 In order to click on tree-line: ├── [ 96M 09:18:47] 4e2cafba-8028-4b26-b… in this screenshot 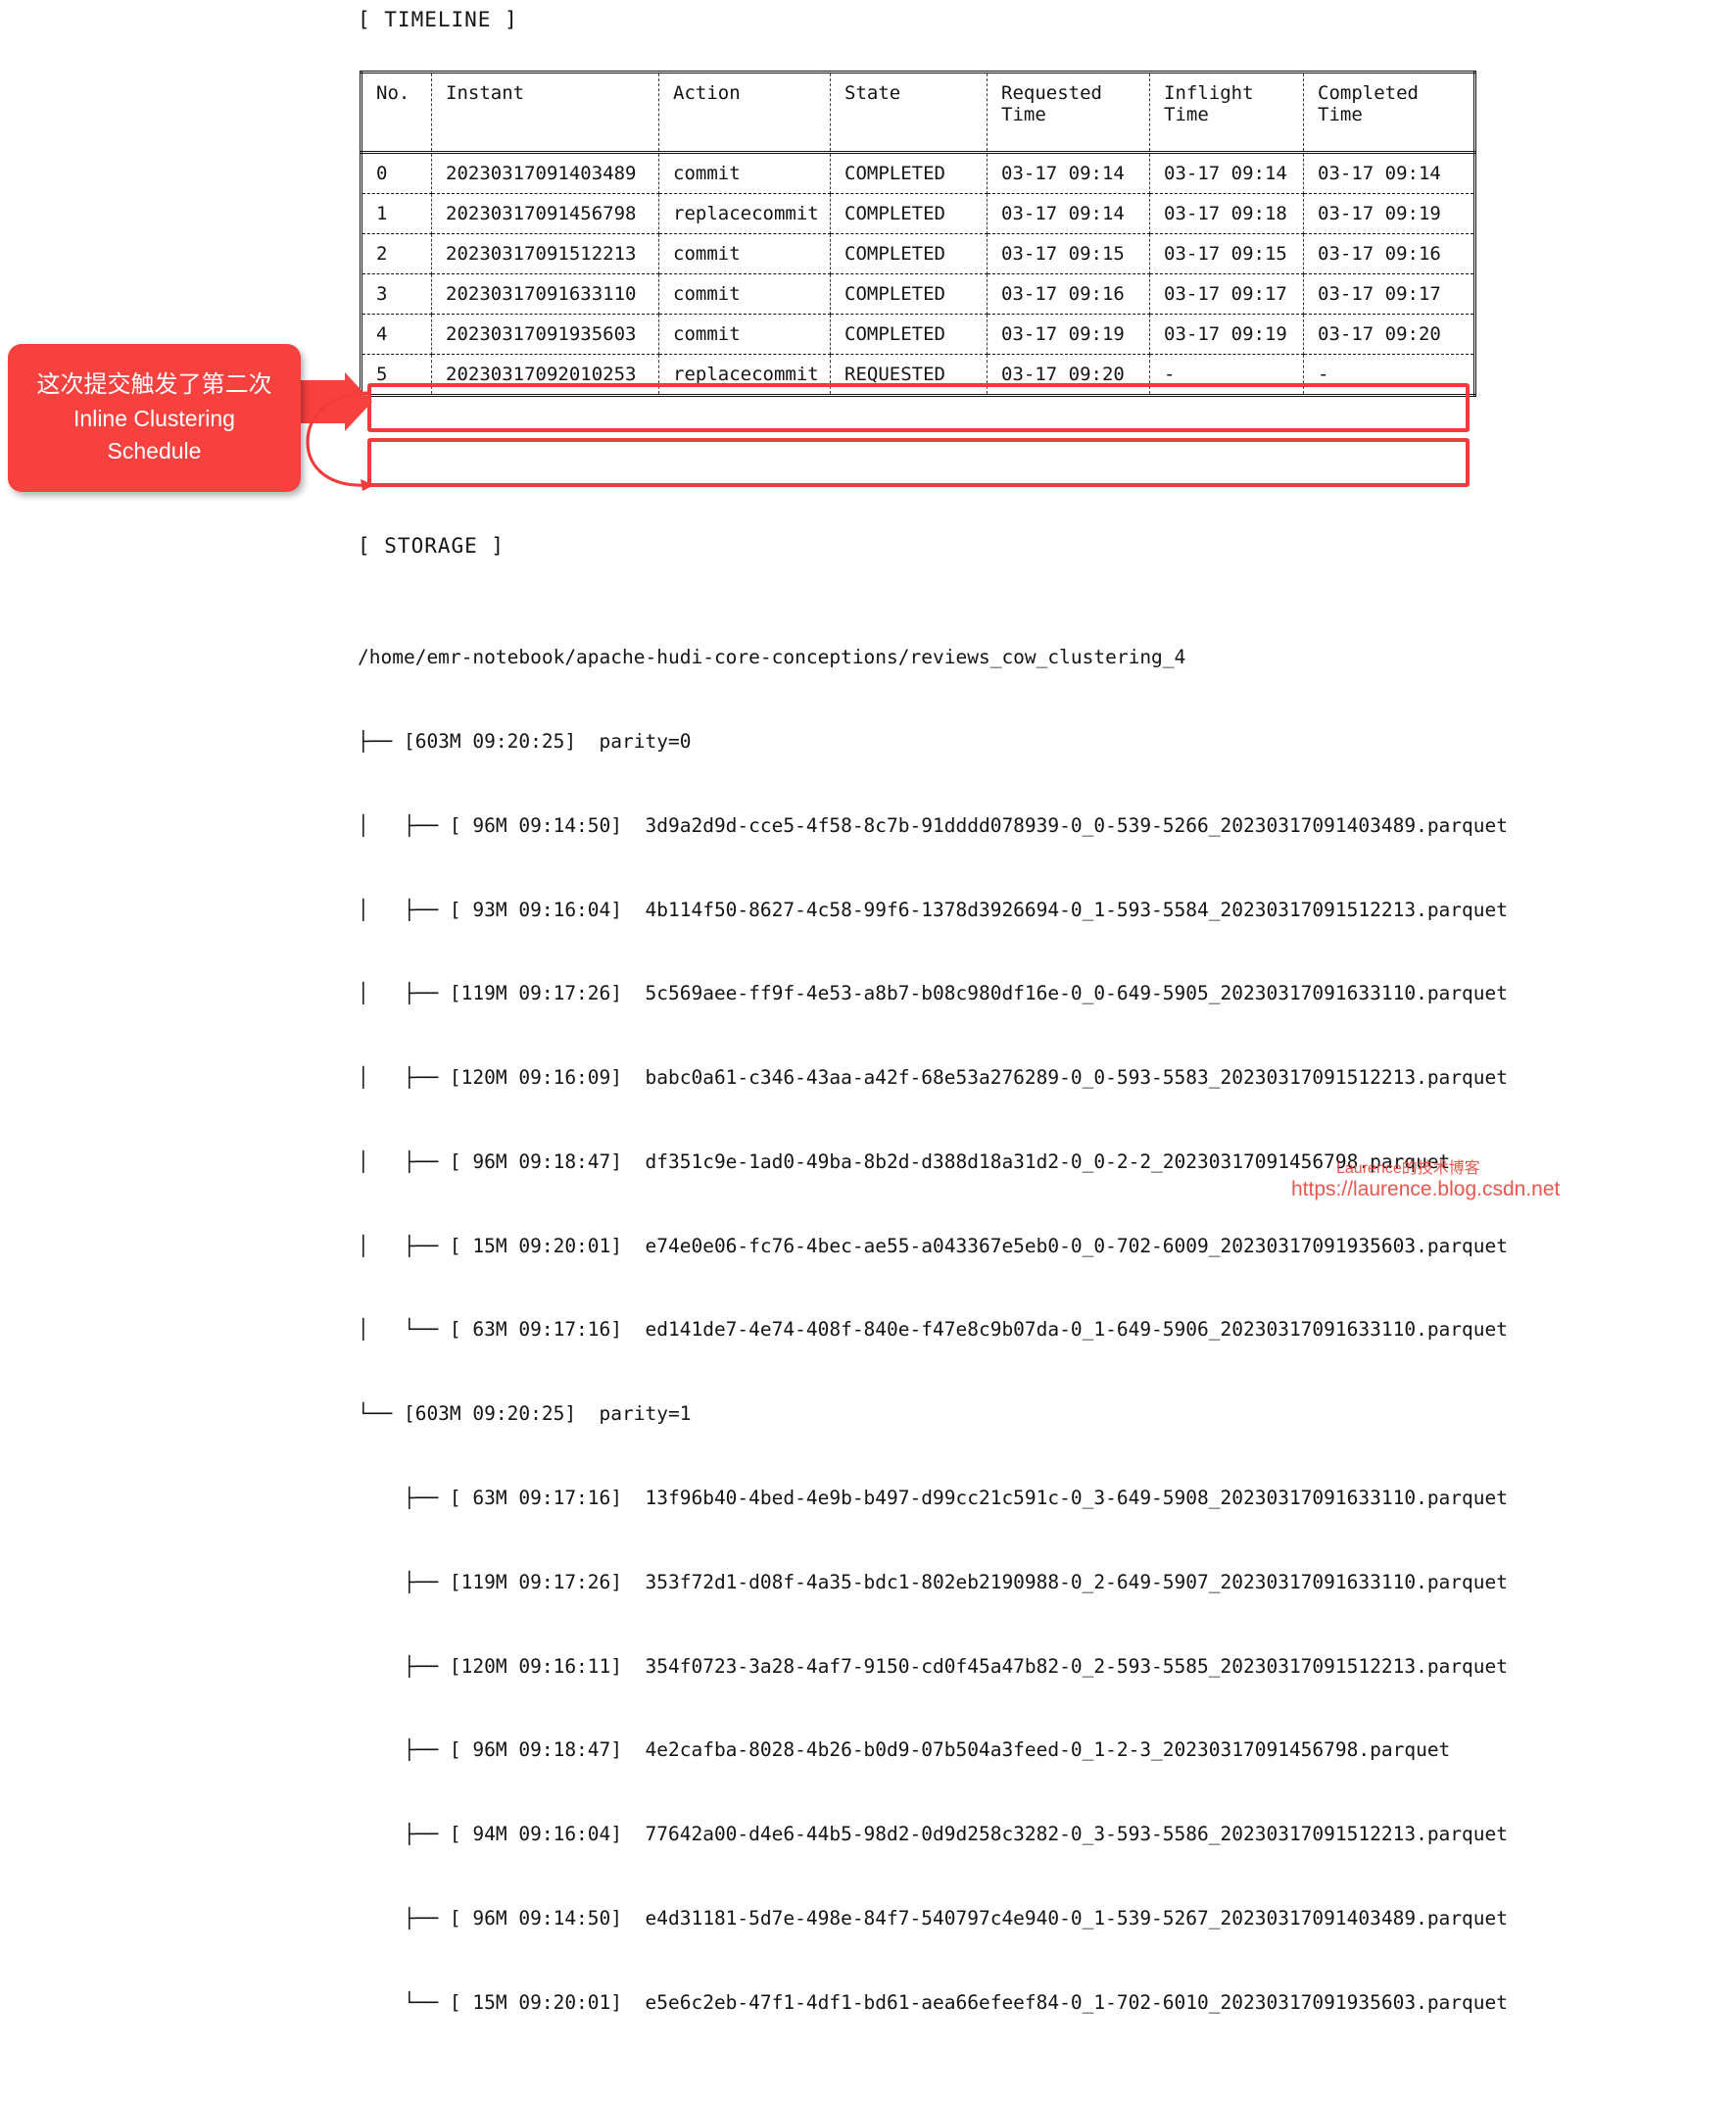, I will do `click(904, 1750)`.